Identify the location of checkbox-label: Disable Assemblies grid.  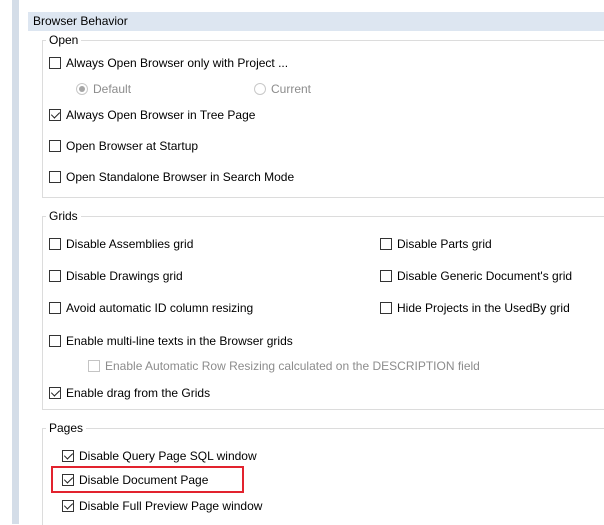
(130, 244).